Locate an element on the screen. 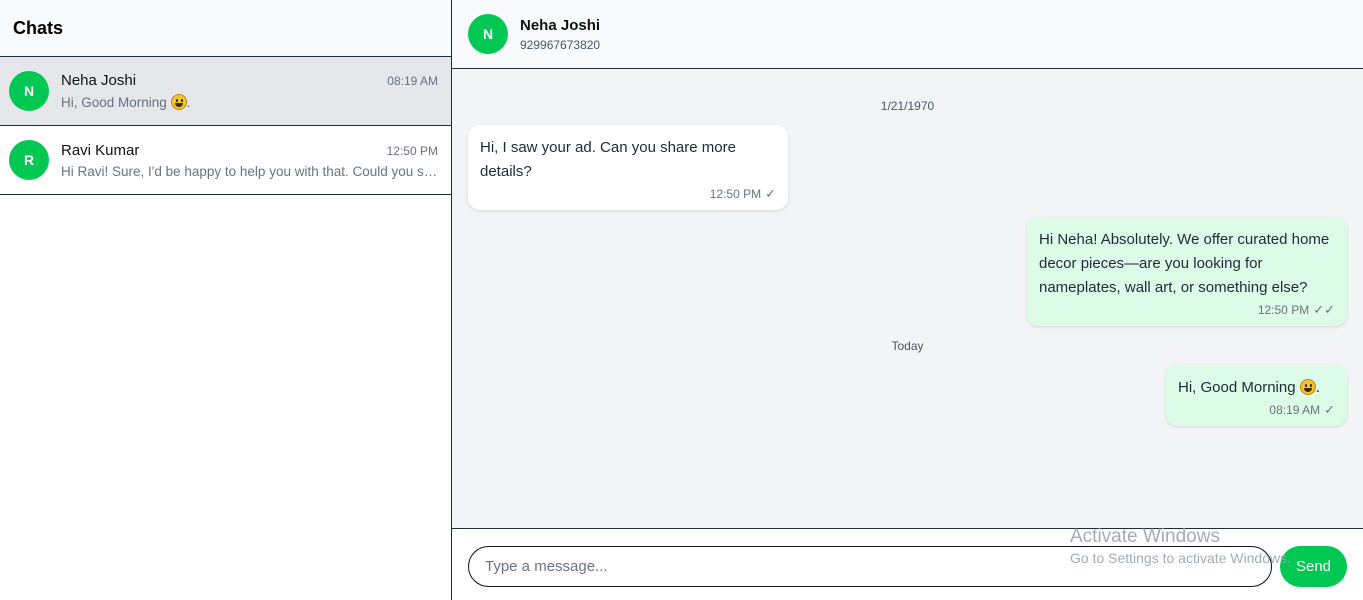 The width and height of the screenshot is (1363, 600). chat-preview-suffix: . is located at coordinates (188, 102).